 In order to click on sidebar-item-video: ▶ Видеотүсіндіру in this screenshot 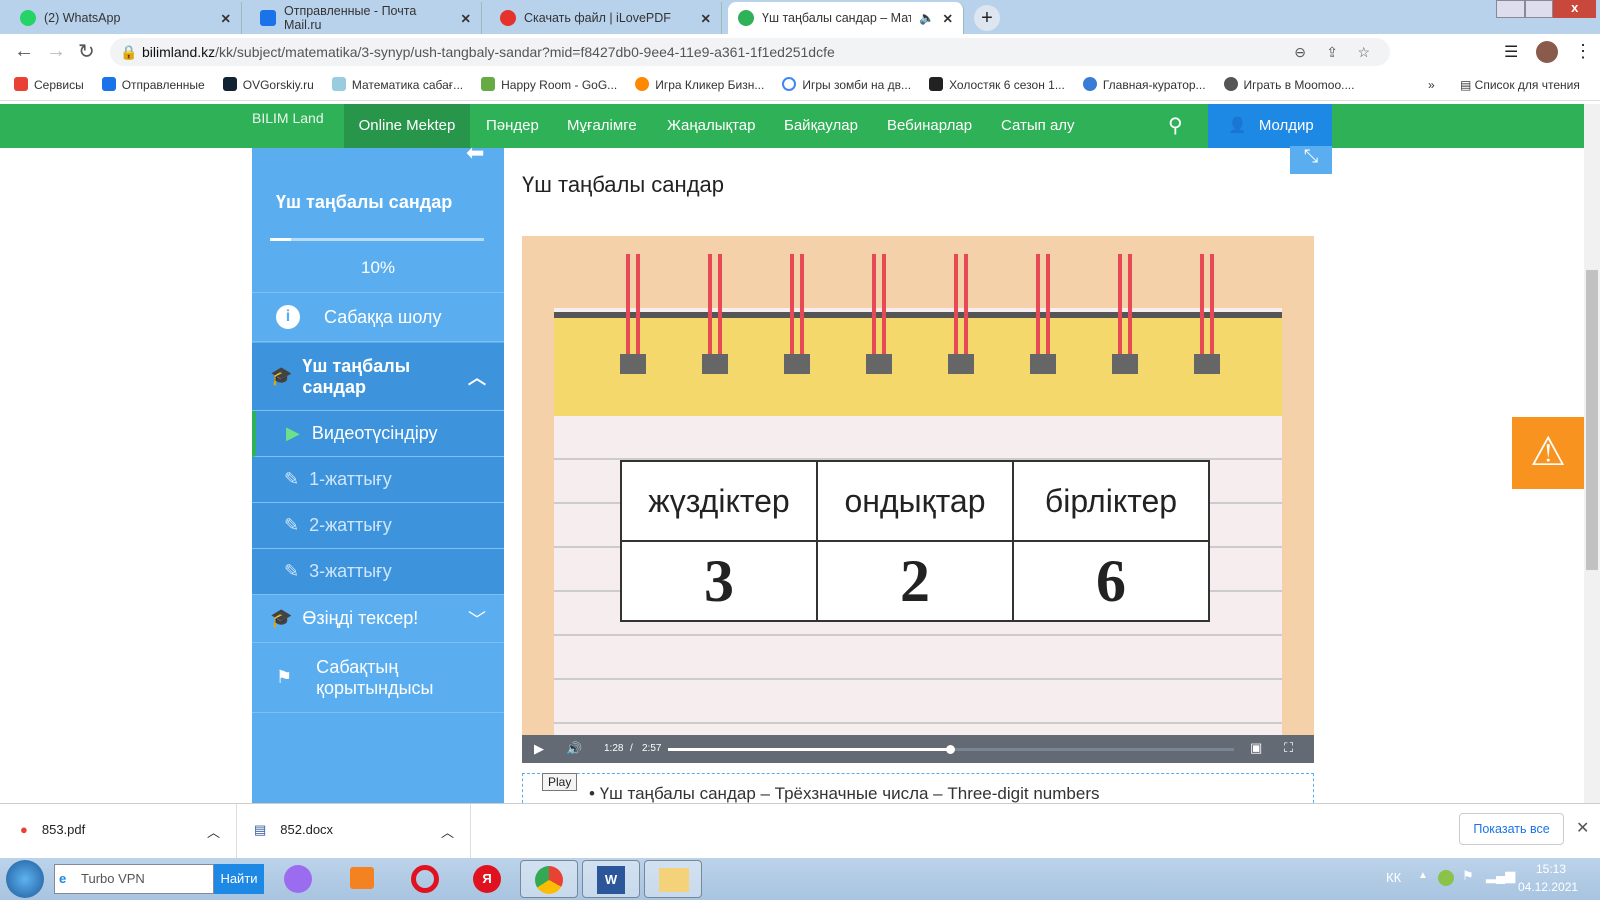, I will do `click(378, 434)`.